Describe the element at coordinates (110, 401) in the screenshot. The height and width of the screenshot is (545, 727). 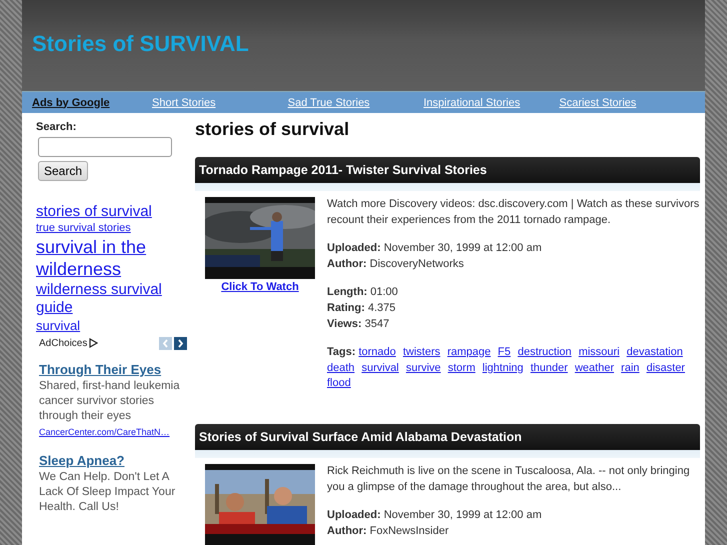
I see `ad-text: Shared, first-hand leukemia cancer survivor stories through their eyes` at that location.